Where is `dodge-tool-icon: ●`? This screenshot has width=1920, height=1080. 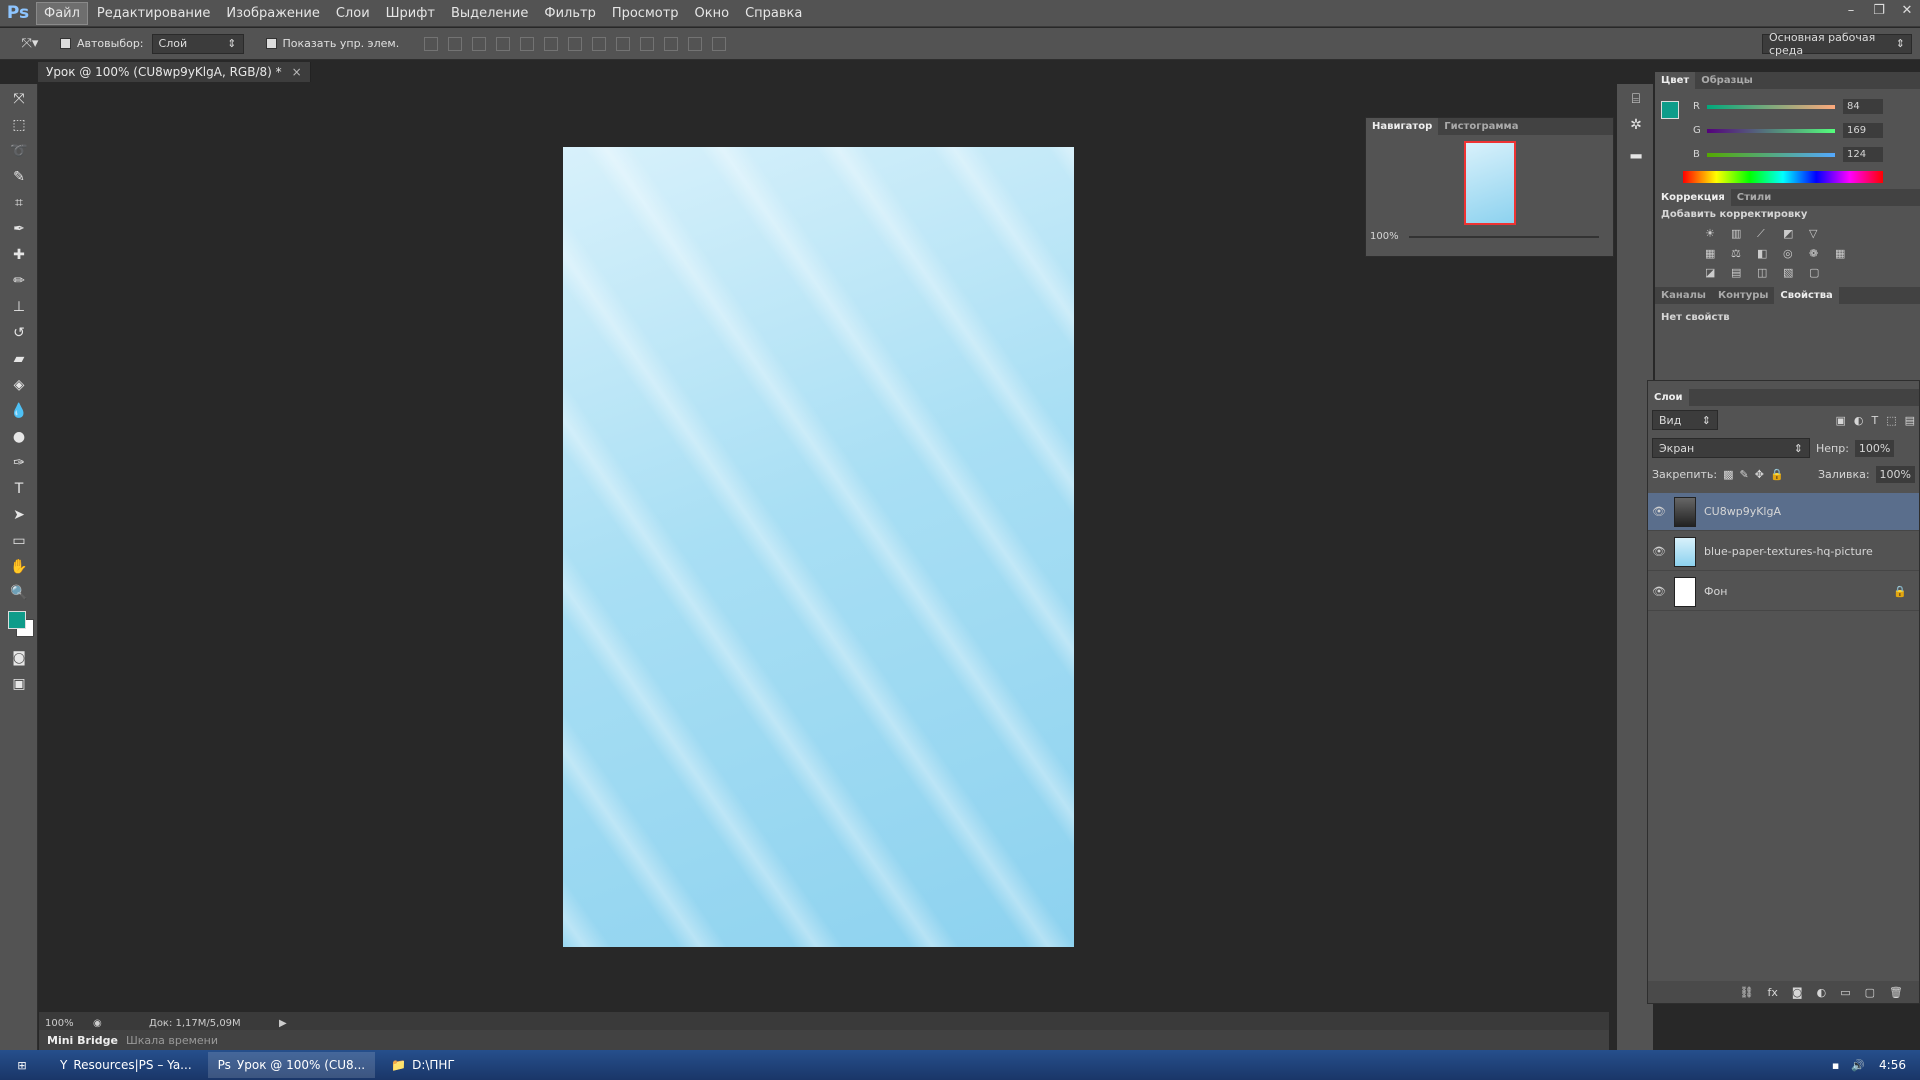 dodge-tool-icon: ● is located at coordinates (19, 437).